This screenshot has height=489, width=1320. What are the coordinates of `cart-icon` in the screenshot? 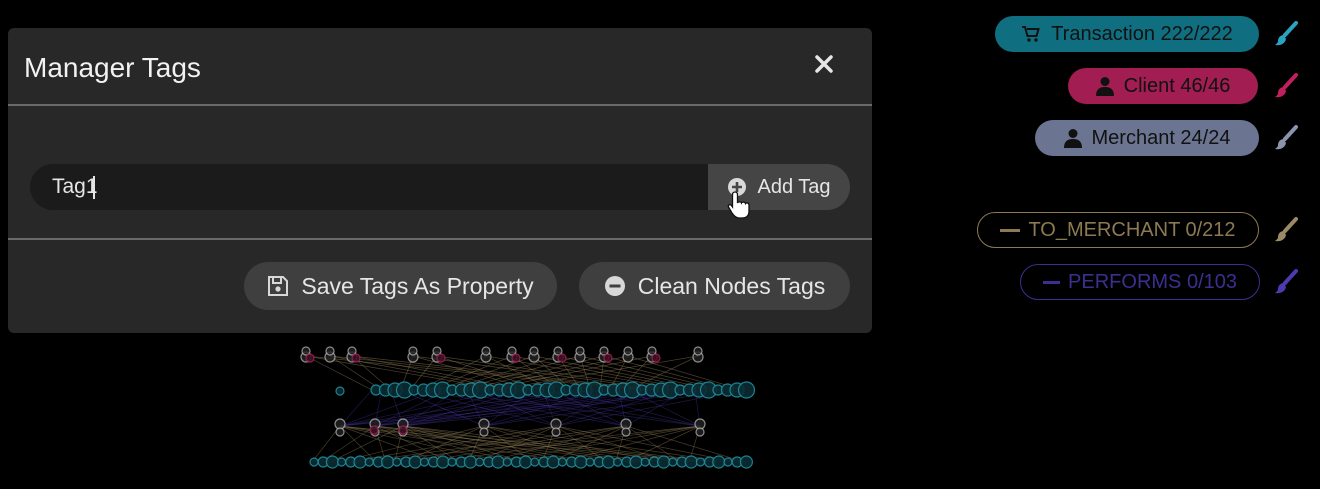 It's located at (1031, 34).